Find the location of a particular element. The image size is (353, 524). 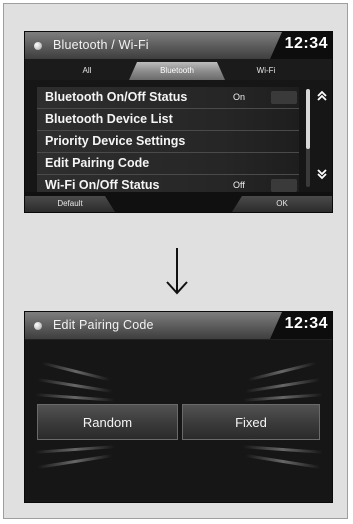

down-arrow-icon is located at coordinates (177, 271).